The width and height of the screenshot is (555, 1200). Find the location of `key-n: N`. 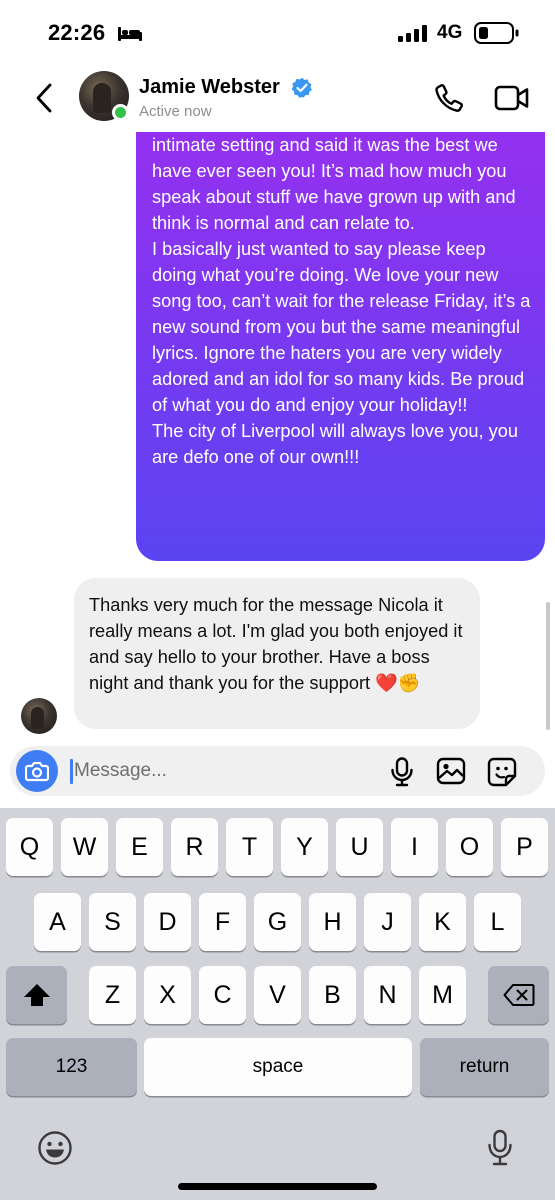

key-n: N is located at coordinates (387, 995).